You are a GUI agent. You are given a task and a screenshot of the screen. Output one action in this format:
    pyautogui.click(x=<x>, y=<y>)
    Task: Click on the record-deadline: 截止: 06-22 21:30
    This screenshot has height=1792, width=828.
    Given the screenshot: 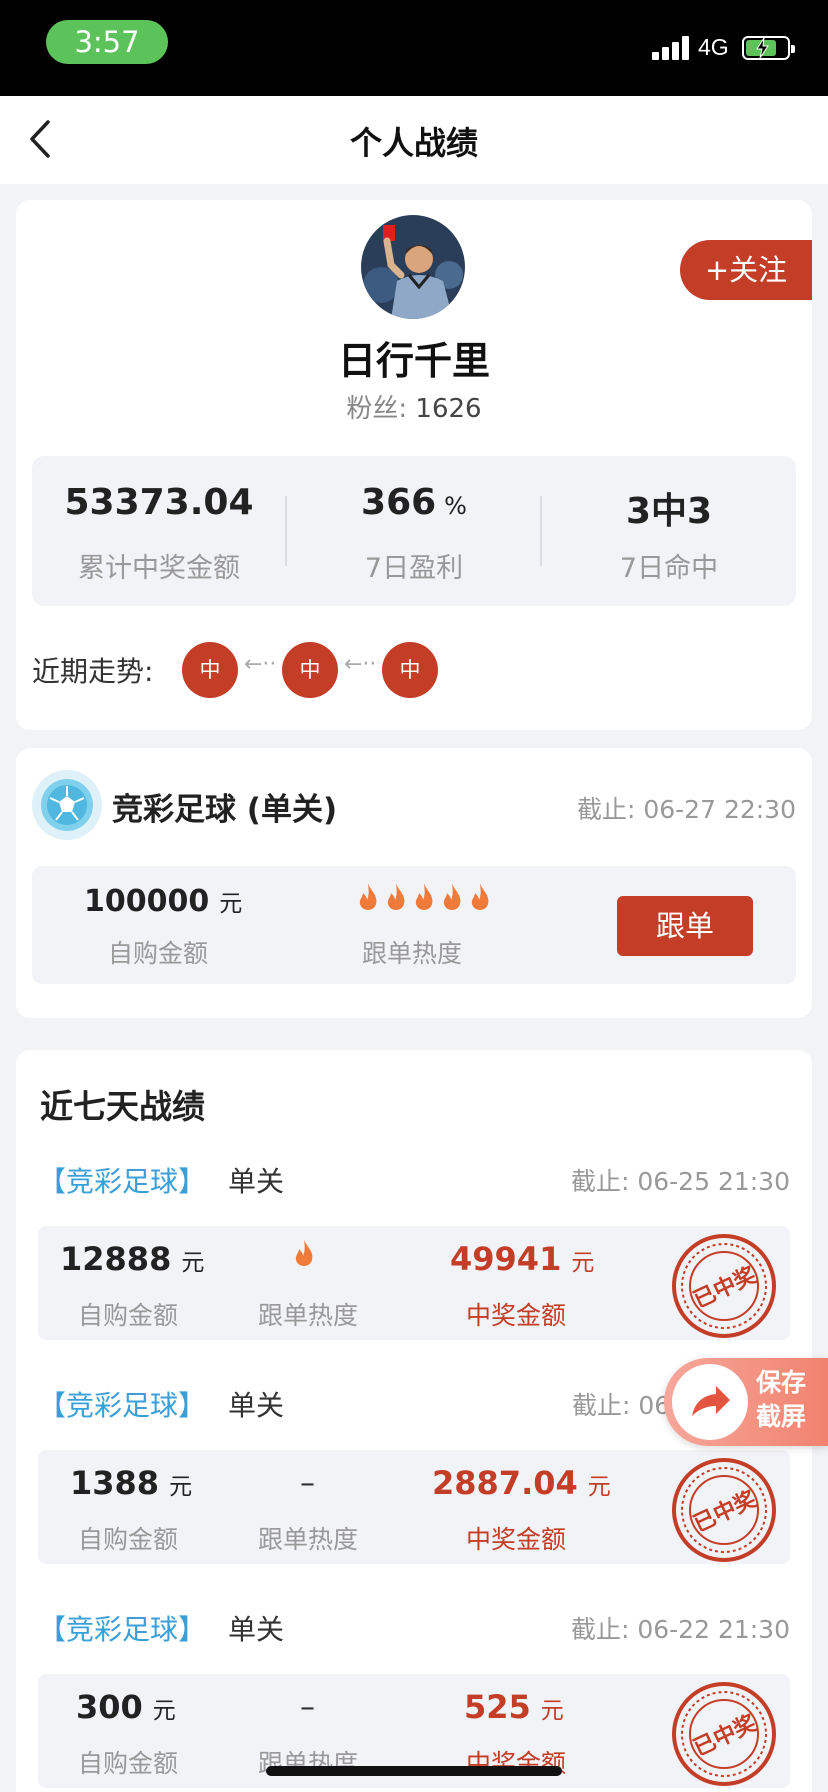 What is the action you would take?
    pyautogui.click(x=680, y=1629)
    